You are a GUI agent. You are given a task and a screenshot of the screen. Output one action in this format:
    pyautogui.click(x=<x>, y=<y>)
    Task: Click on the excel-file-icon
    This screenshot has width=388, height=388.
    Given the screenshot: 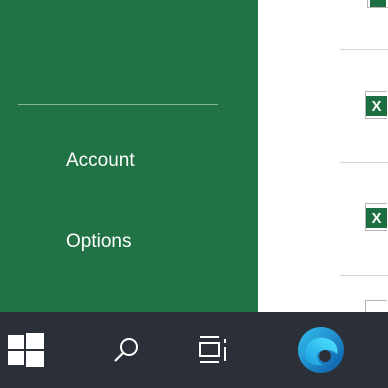 What is the action you would take?
    pyautogui.click(x=377, y=4)
    